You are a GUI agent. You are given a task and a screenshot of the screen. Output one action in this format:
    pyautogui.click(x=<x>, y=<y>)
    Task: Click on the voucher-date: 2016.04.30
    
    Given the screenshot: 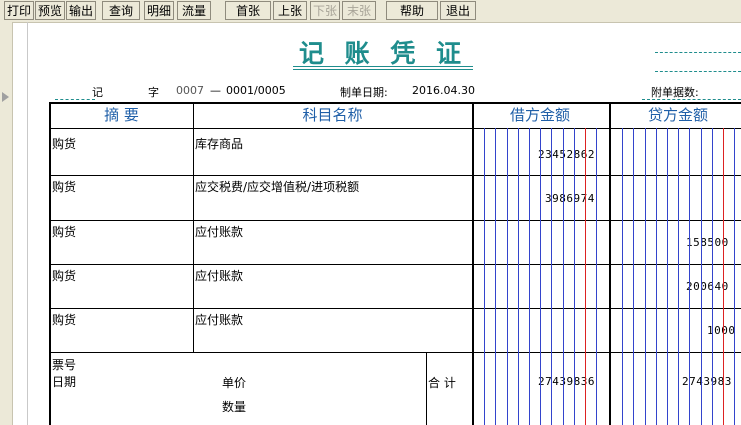 What is the action you would take?
    pyautogui.click(x=443, y=90)
    